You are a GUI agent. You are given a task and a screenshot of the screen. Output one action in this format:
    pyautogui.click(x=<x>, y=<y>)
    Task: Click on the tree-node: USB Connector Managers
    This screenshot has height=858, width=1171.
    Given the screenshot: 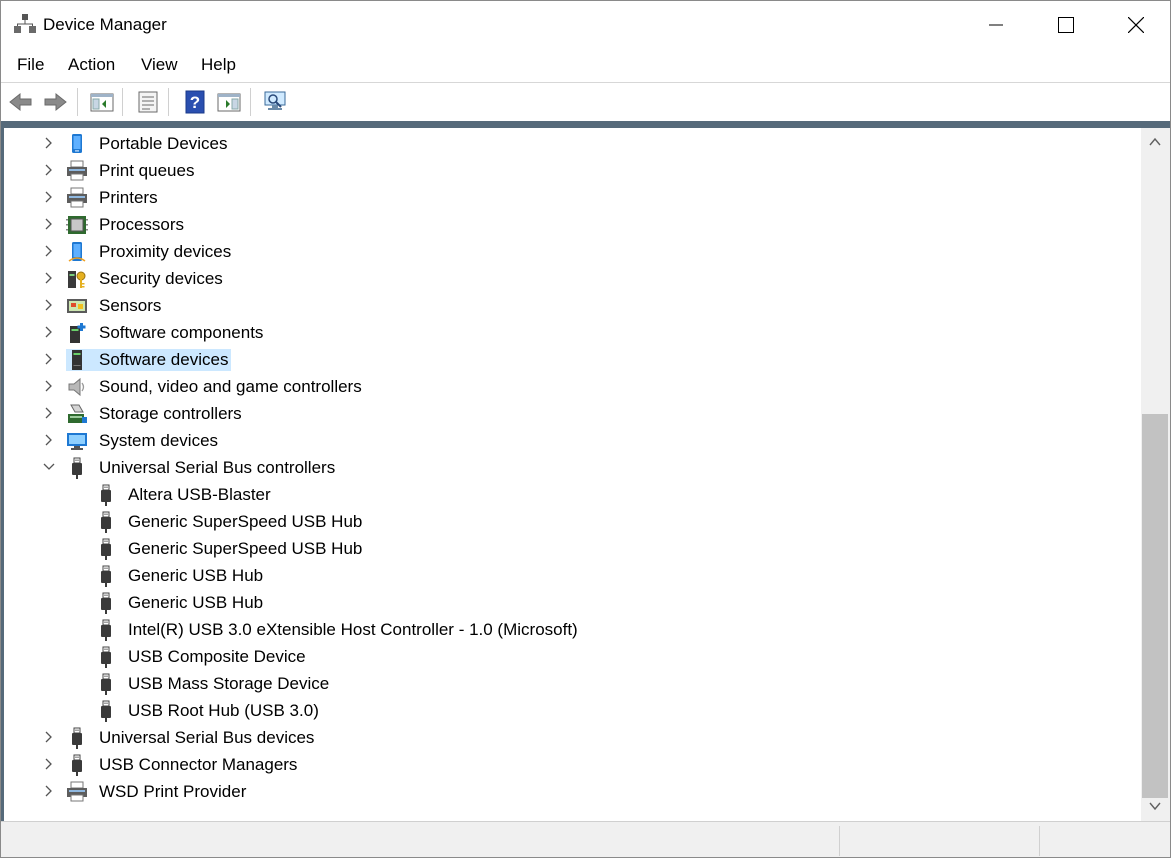 What is the action you would take?
    pyautogui.click(x=171, y=764)
    